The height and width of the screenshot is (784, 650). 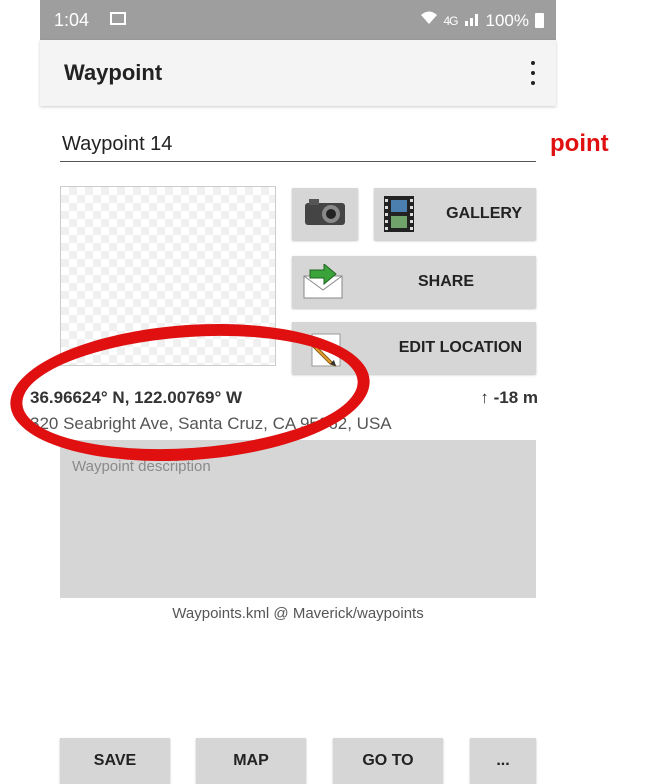 What do you see at coordinates (323, 351) in the screenshot?
I see `edit-pencil-icon` at bounding box center [323, 351].